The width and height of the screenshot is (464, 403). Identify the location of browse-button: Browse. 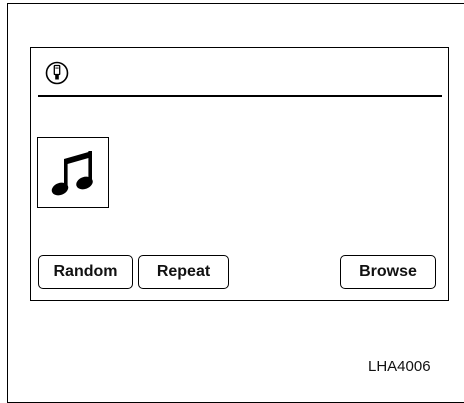
(388, 272).